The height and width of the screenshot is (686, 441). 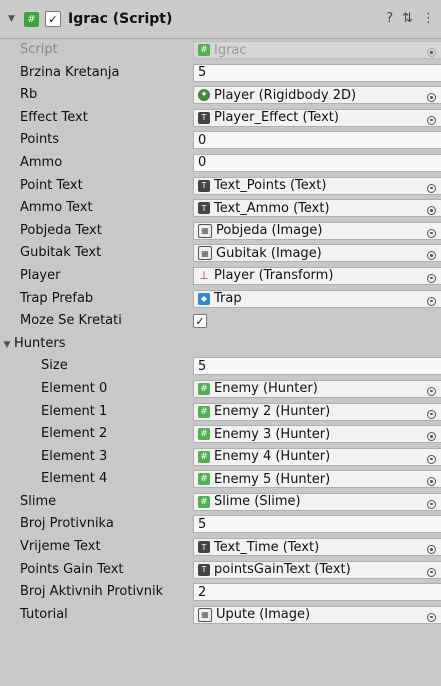 What do you see at coordinates (38, 501) in the screenshot?
I see `property-label: Slime` at bounding box center [38, 501].